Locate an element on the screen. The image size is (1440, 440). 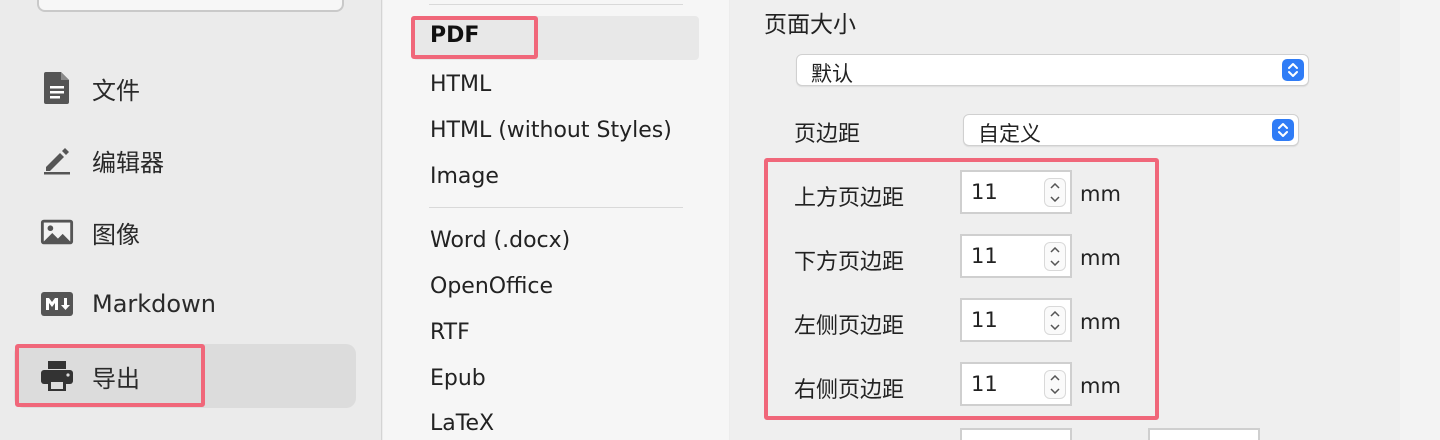
margin-select: 自定义 is located at coordinates (1131, 130).